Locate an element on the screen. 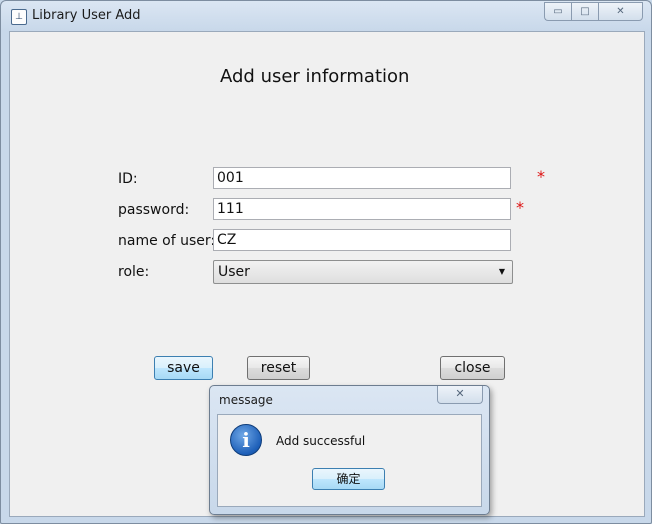 The width and height of the screenshot is (652, 524). minimize-icon: ▭ is located at coordinates (558, 11).